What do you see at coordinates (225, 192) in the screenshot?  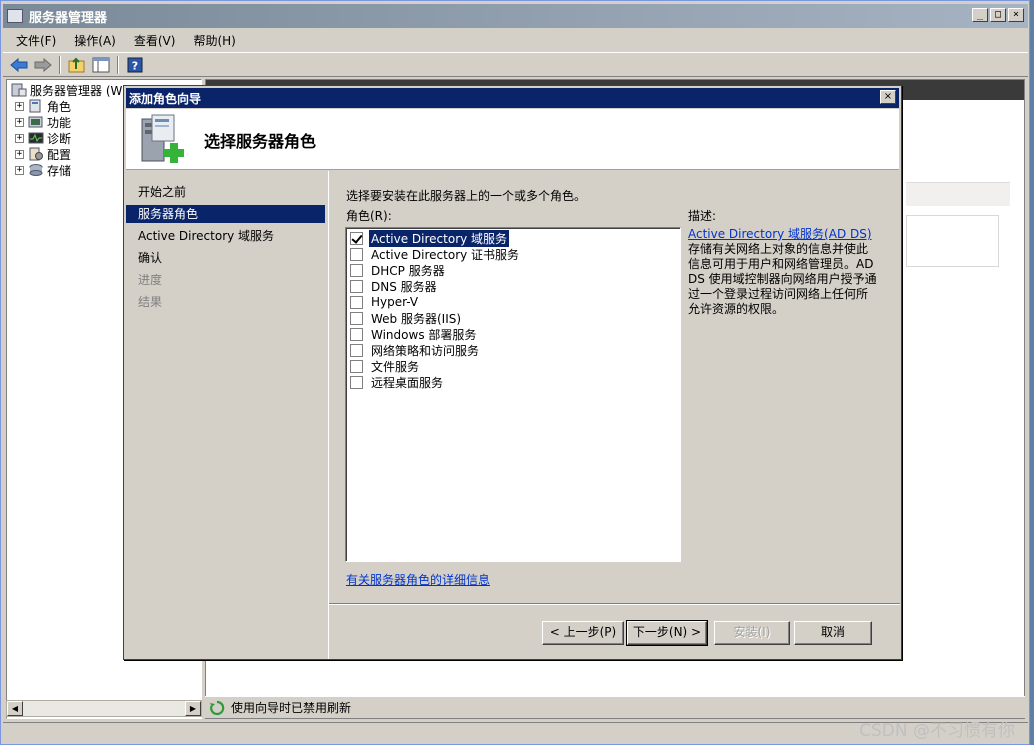 I see `step-before-you-begin: 开始之前` at bounding box center [225, 192].